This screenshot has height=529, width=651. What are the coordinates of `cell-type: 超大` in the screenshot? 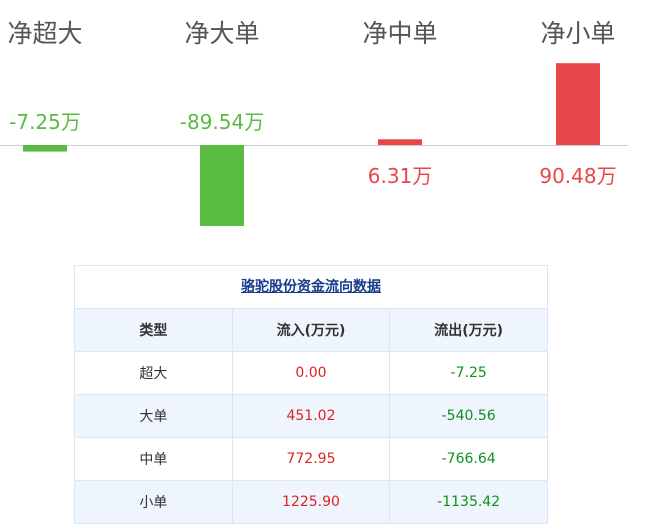 It's located at (153, 373).